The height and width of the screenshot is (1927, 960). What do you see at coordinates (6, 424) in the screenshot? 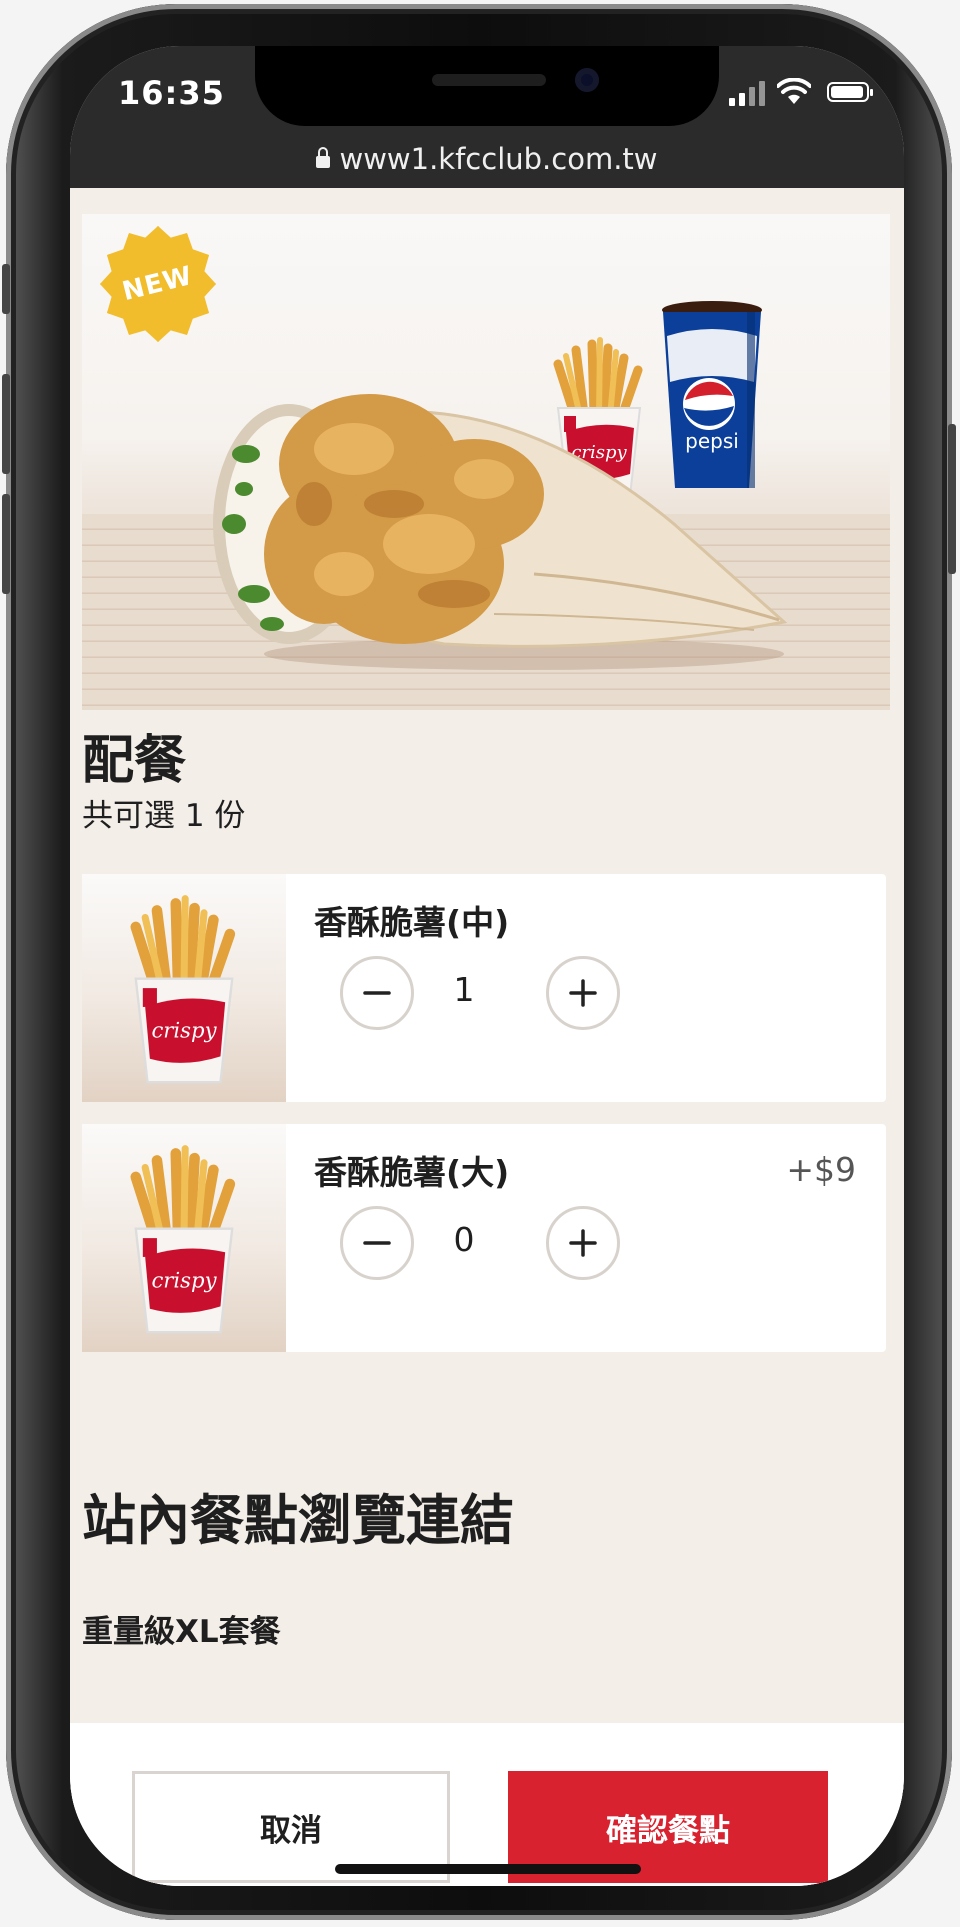
I see `volume-up-button` at bounding box center [6, 424].